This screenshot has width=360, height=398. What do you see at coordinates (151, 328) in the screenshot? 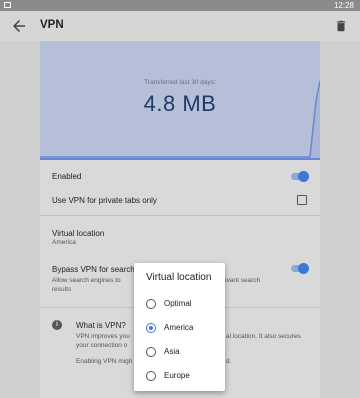
I see `radio-button-selected` at bounding box center [151, 328].